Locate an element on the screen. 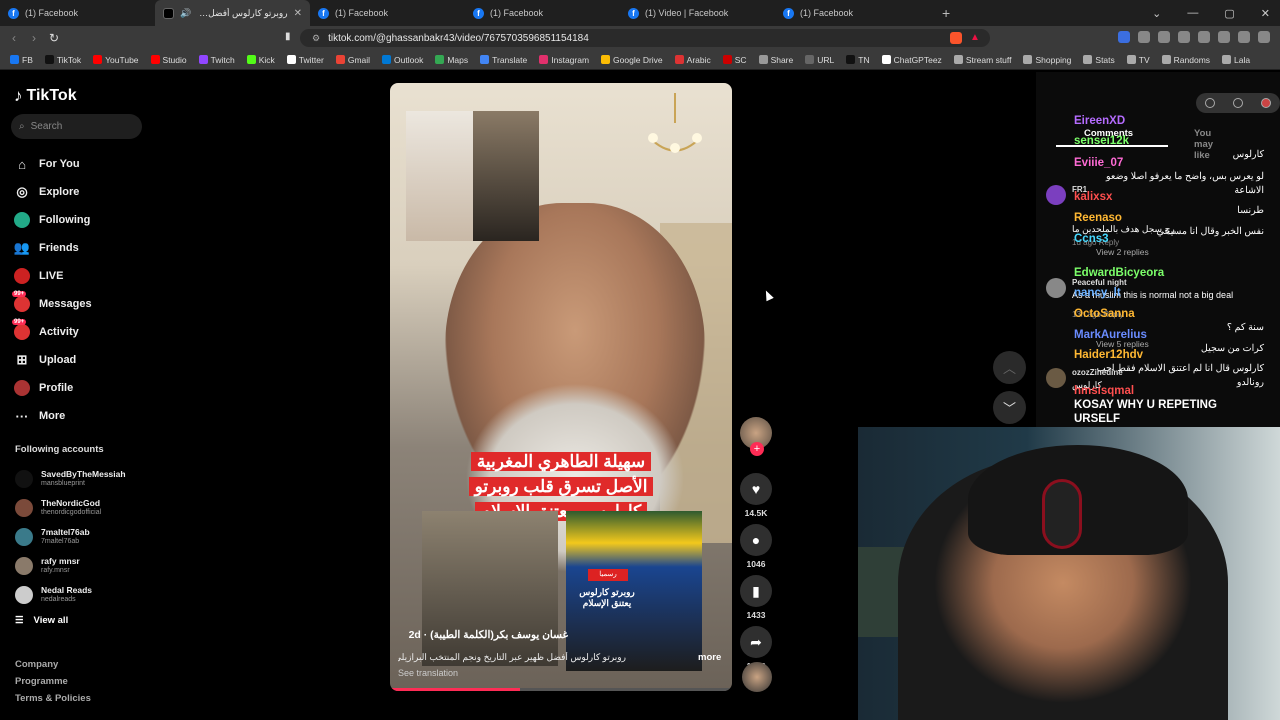  bookmark-icon: ▮ is located at coordinates (288, 36).